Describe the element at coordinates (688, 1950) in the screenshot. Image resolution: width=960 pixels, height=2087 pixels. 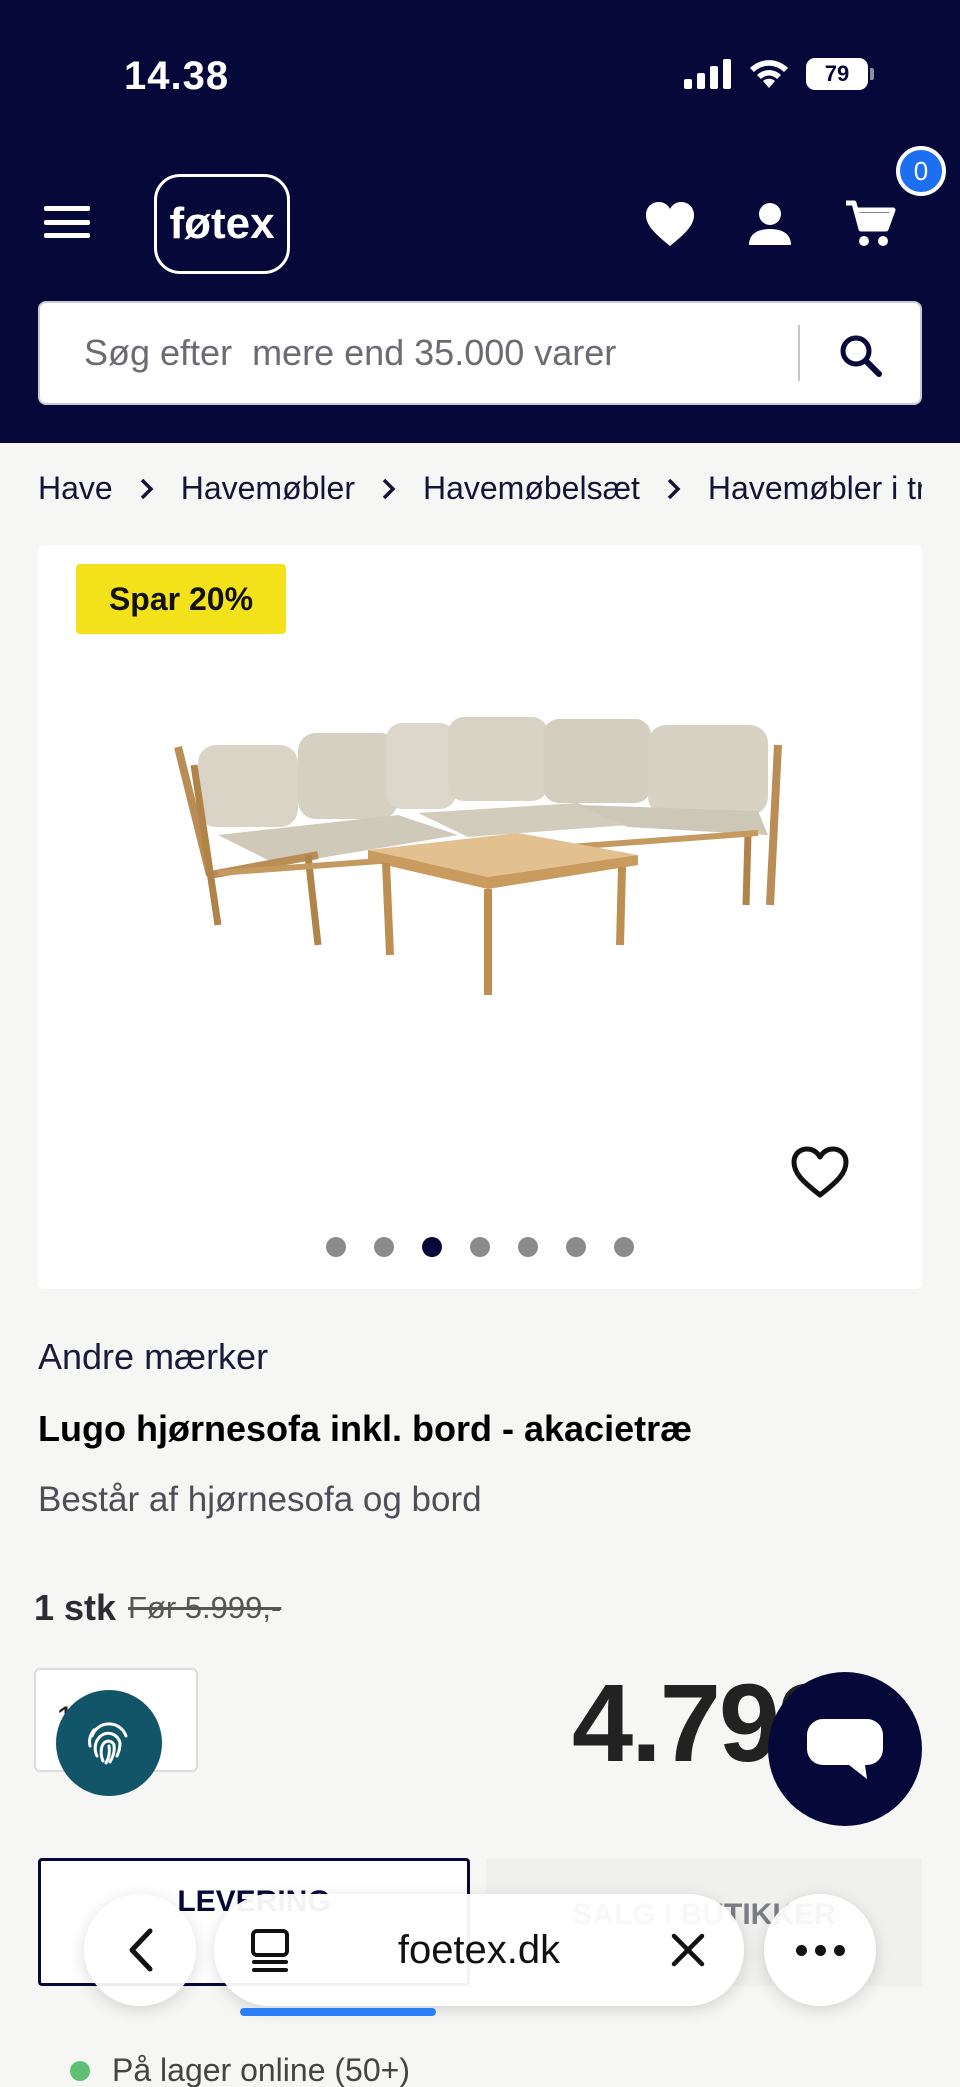
I see `close-icon` at that location.